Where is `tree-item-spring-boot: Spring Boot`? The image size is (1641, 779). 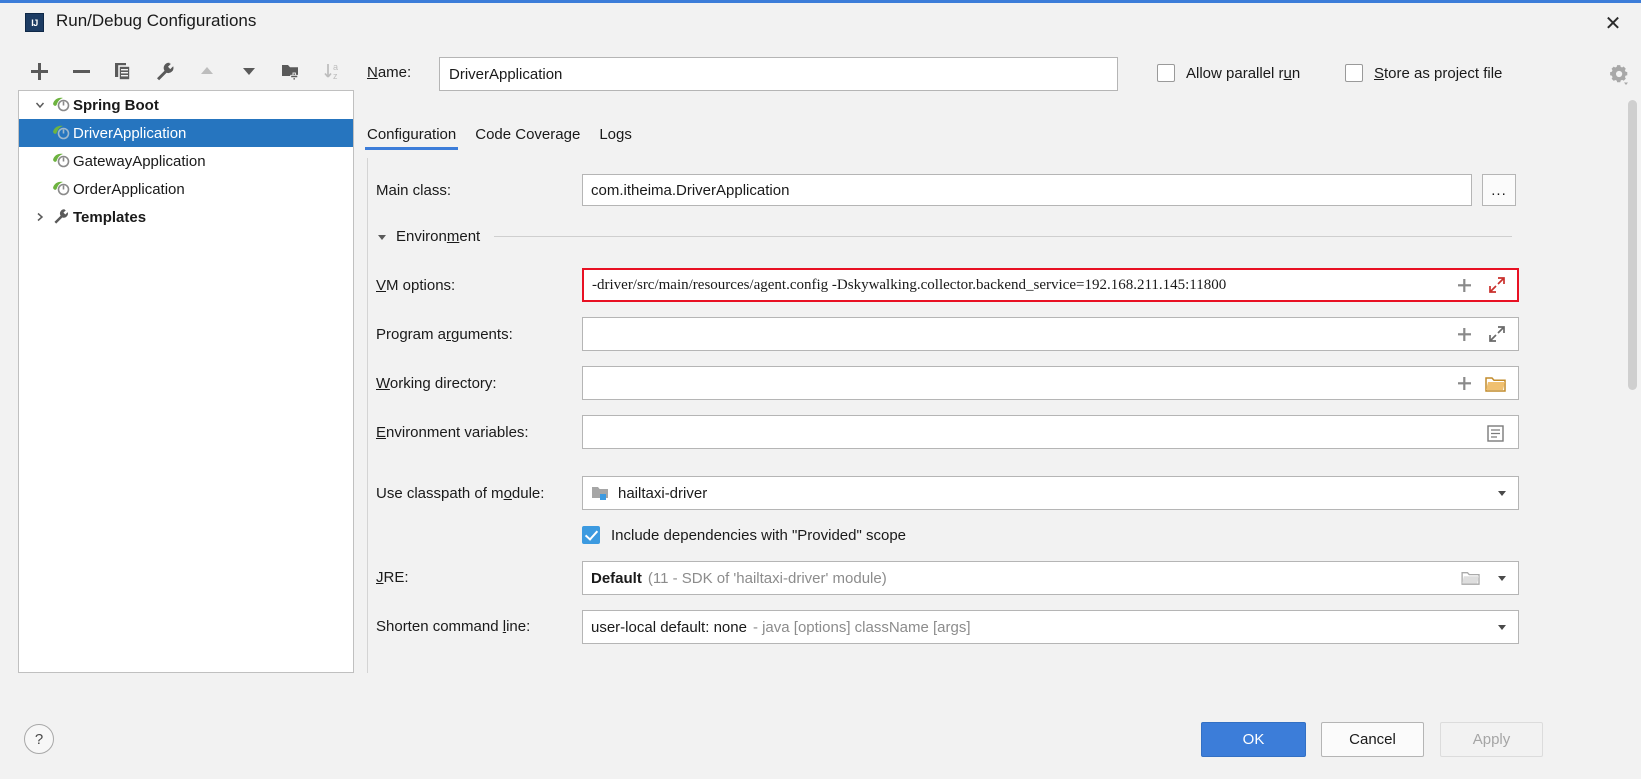
tree-item-spring-boot: Spring Boot is located at coordinates (186, 105).